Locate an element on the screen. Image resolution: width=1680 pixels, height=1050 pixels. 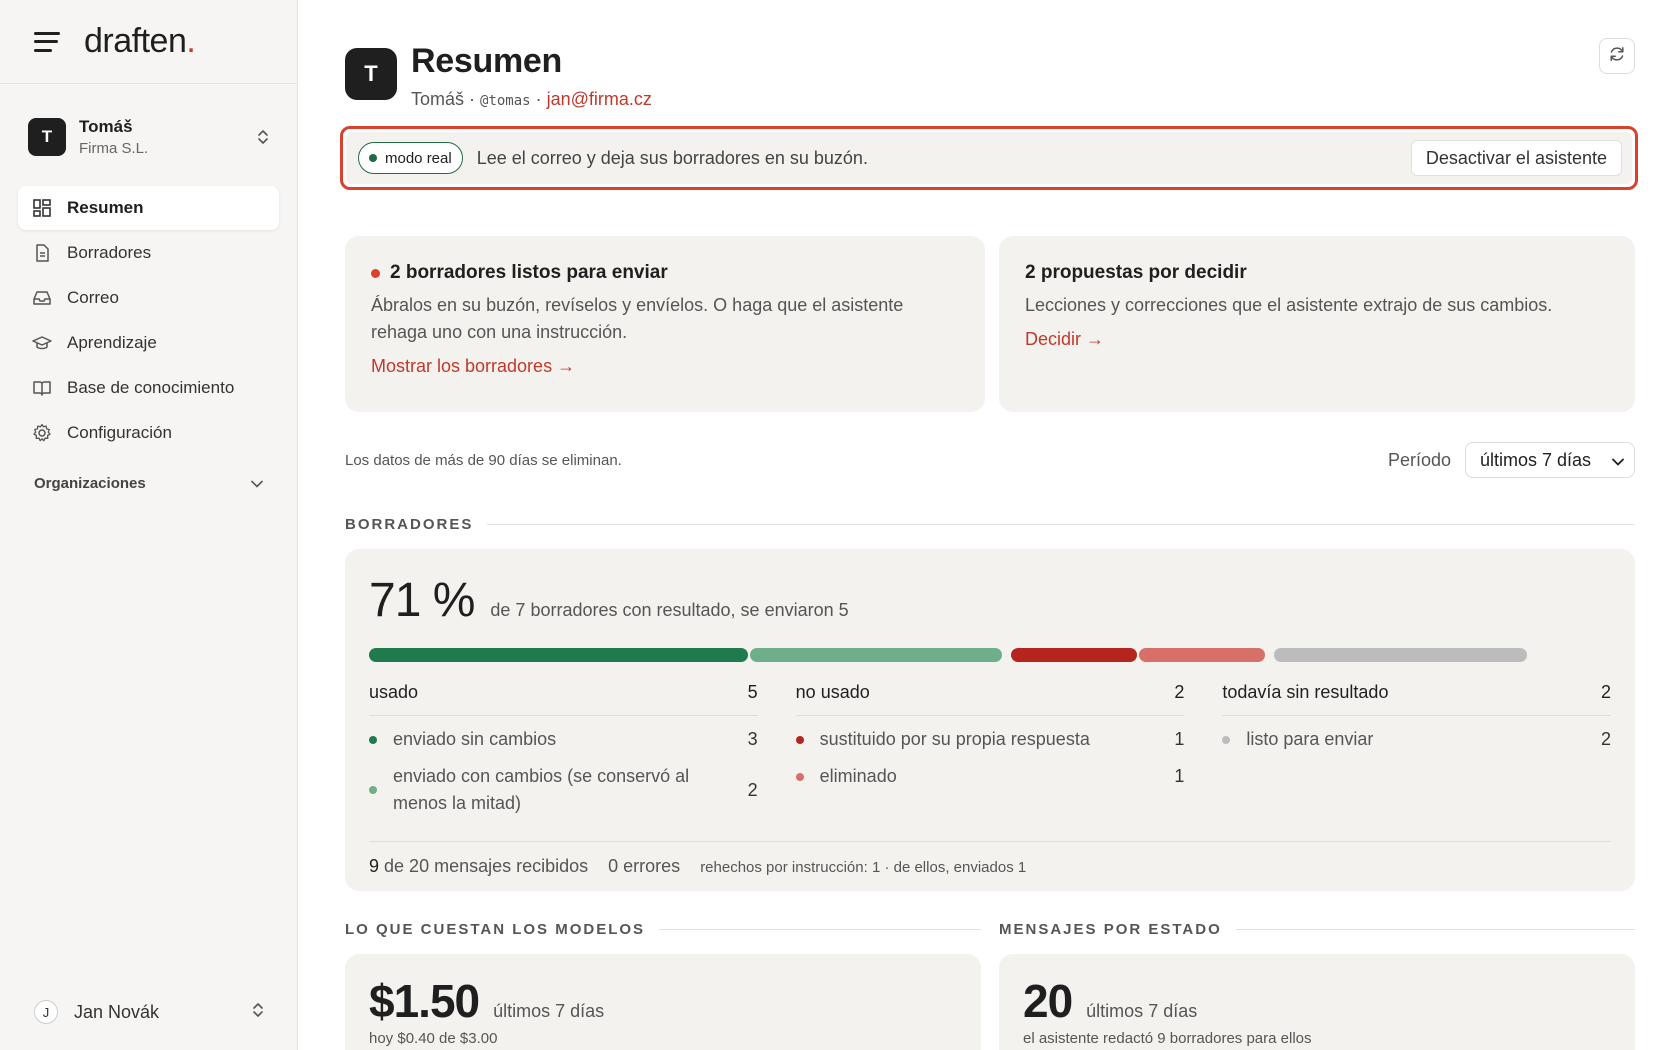
outcome-column-header: no usado 2 is located at coordinates (990, 699).